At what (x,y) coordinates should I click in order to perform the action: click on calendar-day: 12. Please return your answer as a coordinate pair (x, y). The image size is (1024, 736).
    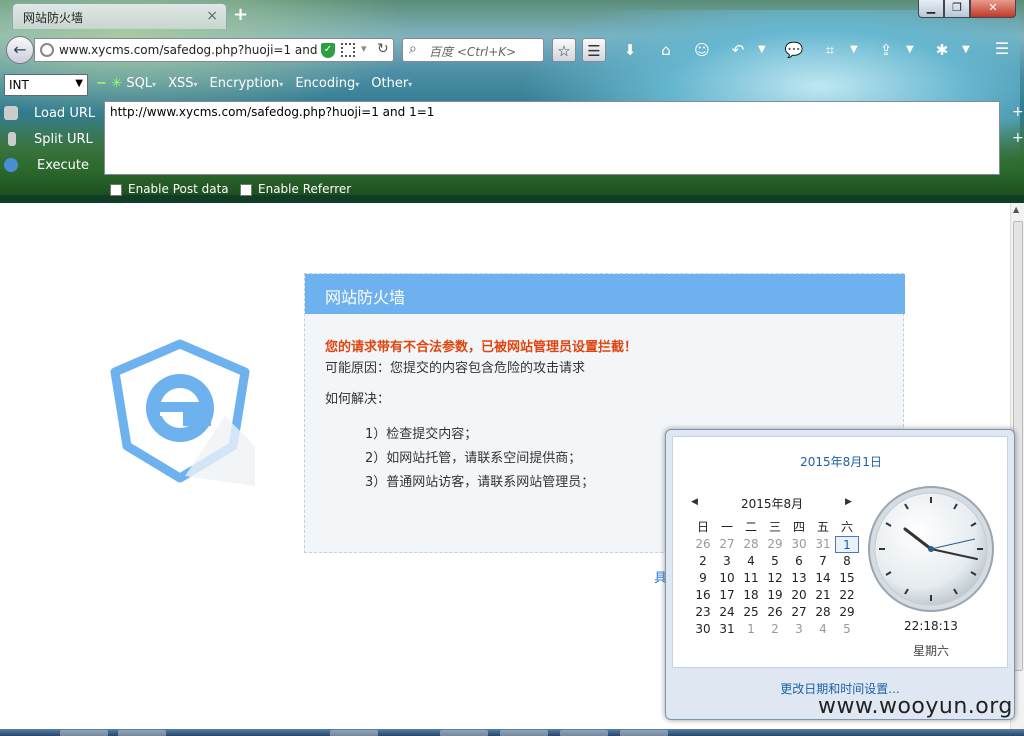
    Looking at the image, I should click on (775, 578).